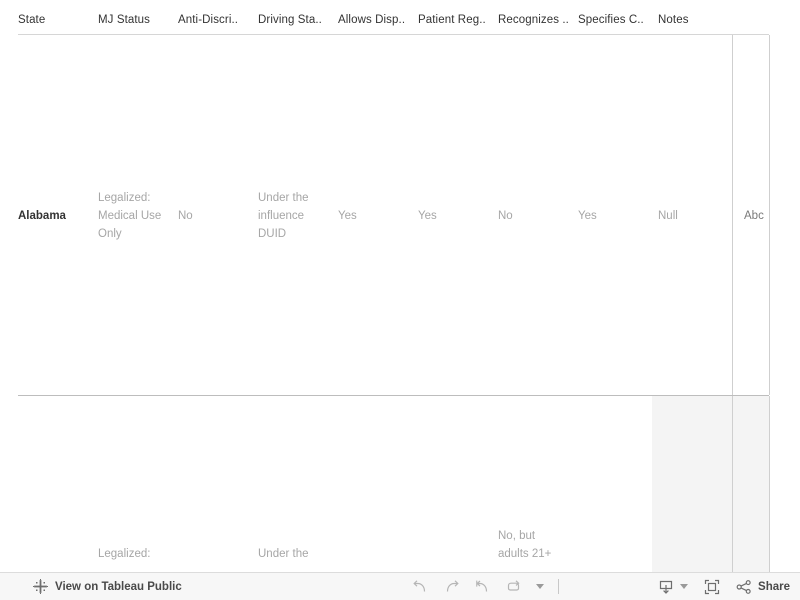 The height and width of the screenshot is (600, 800). What do you see at coordinates (347, 216) in the screenshot?
I see `cell-allows-dispensaries: Yes` at bounding box center [347, 216].